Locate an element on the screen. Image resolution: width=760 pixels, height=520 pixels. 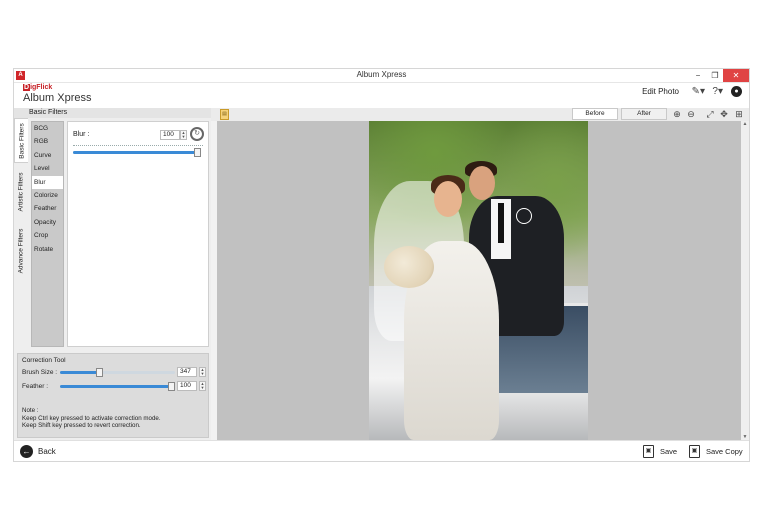
maximize-button: ❐ is located at coordinates (715, 75).